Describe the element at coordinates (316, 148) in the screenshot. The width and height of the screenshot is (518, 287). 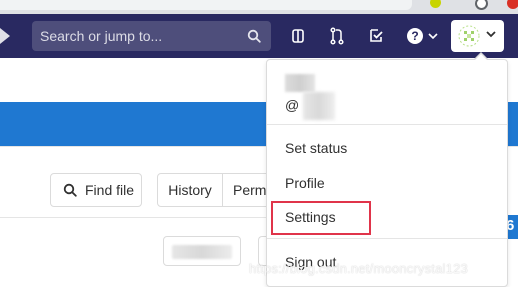
I see `menu-item-set-status: Set status` at that location.